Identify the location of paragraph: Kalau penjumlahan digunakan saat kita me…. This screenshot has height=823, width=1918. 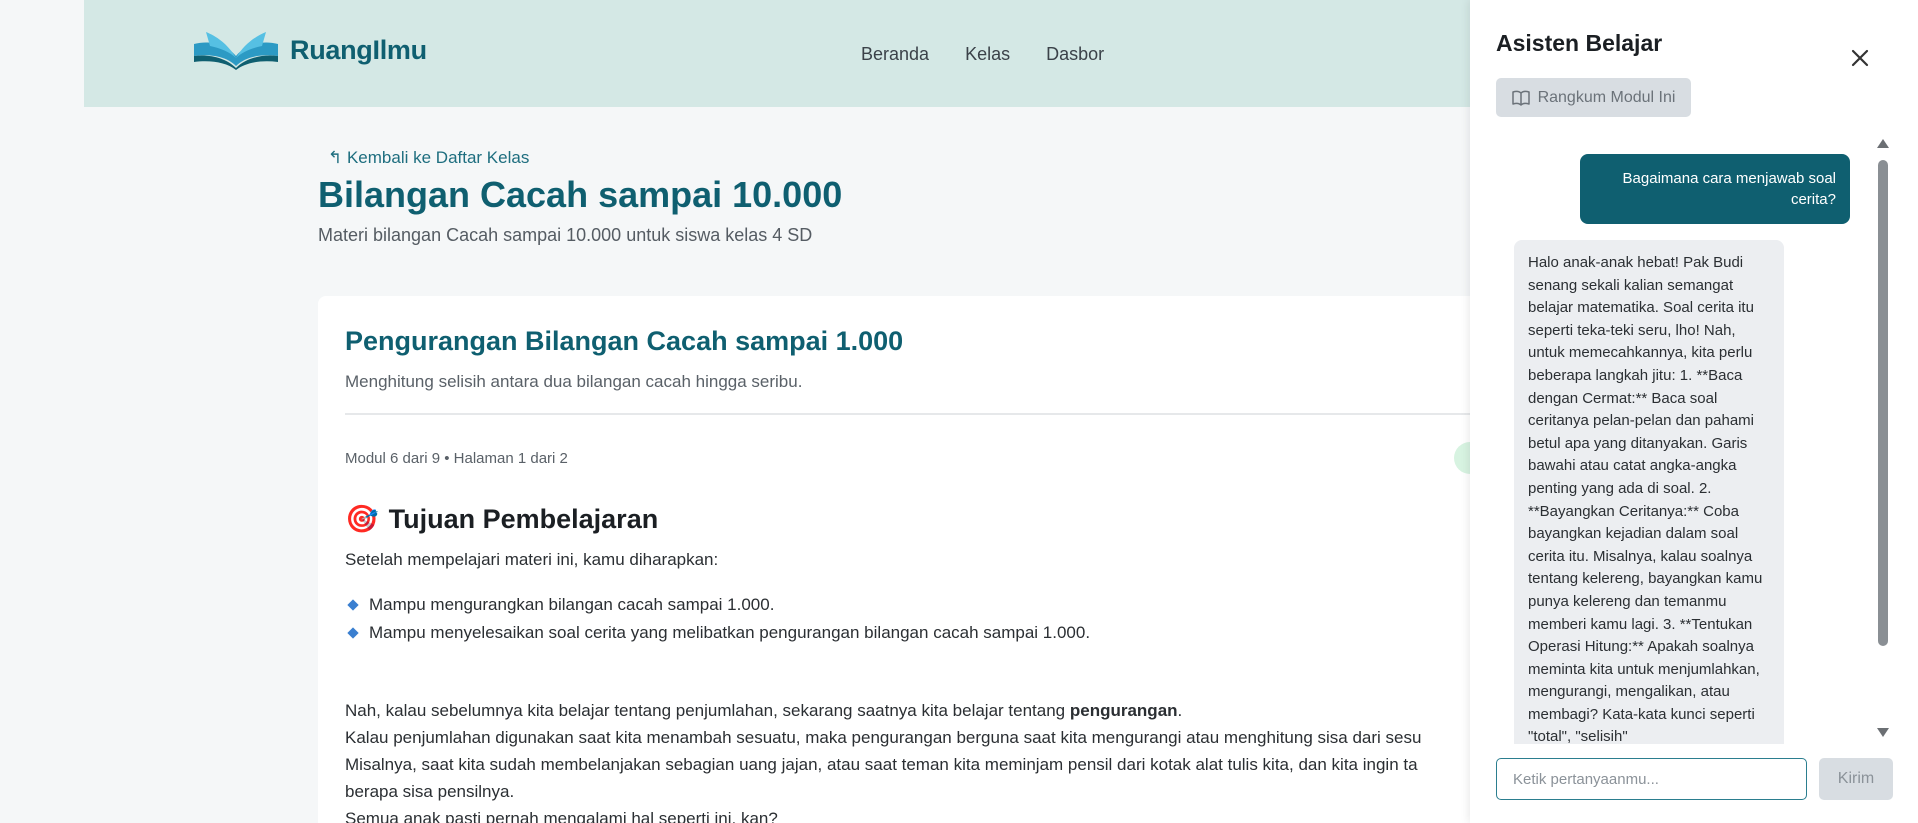
(883, 737).